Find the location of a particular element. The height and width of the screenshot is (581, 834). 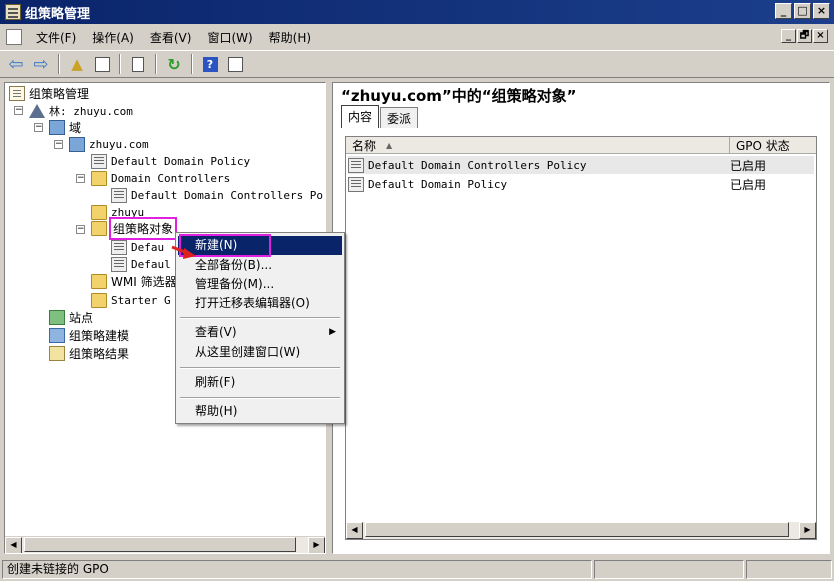

details-tabs: 内容 委派 is located at coordinates (380, 116).